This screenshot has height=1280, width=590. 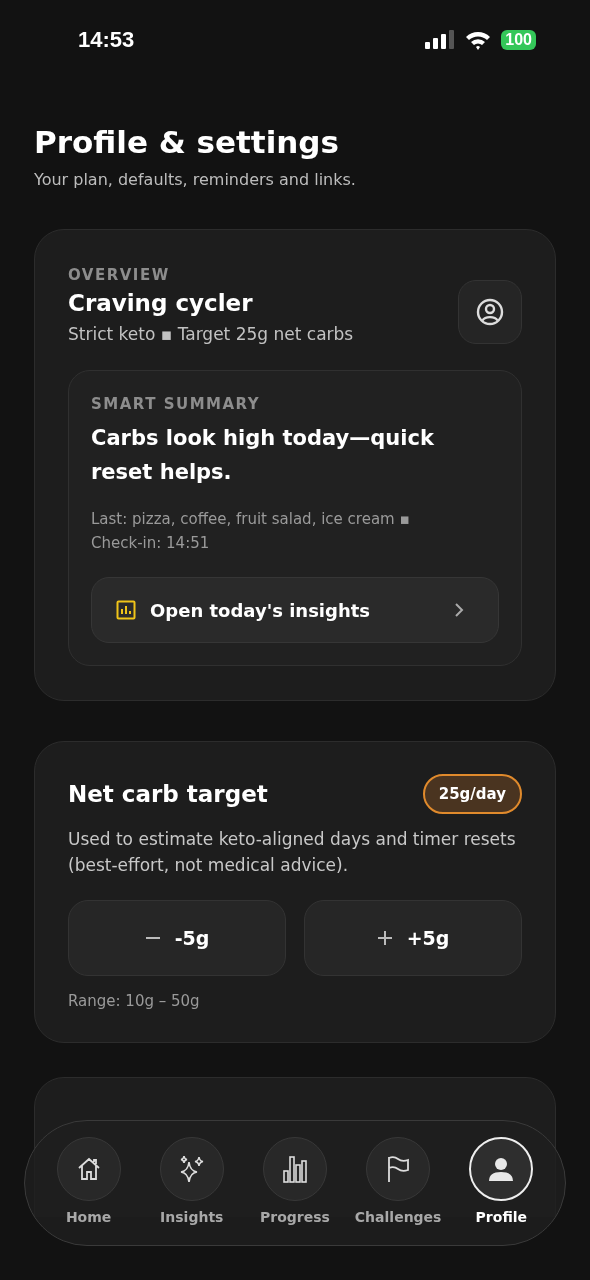 I want to click on profile-name: Craving cycler, so click(x=161, y=303).